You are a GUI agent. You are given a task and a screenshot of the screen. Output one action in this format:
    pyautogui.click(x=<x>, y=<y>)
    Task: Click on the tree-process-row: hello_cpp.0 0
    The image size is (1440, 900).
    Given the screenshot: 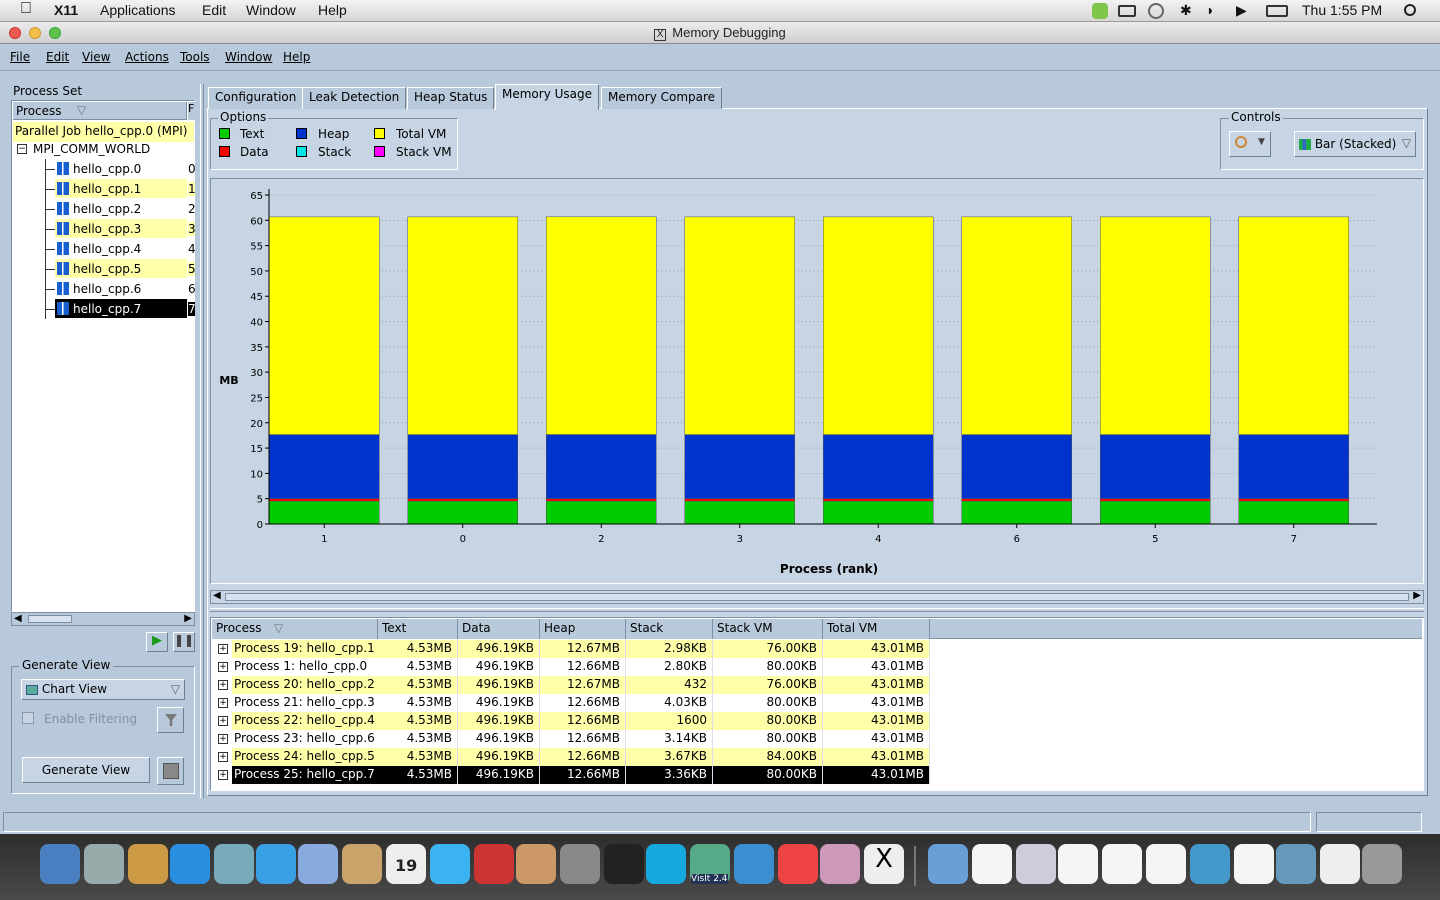 What is the action you would take?
    pyautogui.click(x=104, y=169)
    